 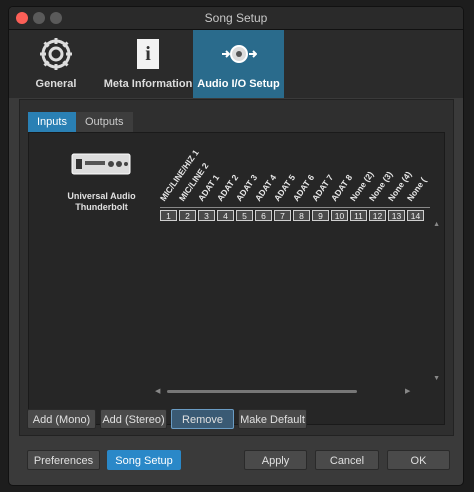 I want to click on channel-number: 12, so click(x=377, y=215).